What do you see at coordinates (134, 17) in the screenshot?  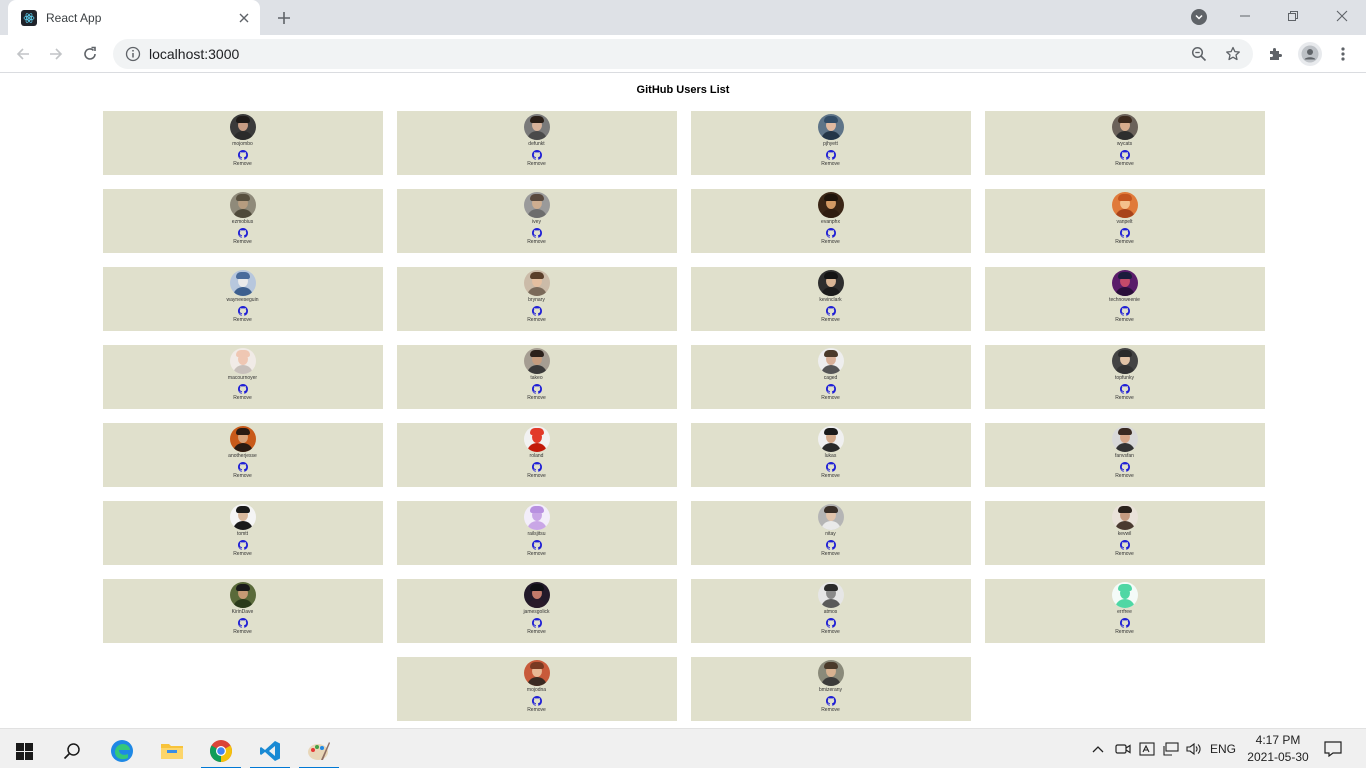 I see `browser-tab: React App` at bounding box center [134, 17].